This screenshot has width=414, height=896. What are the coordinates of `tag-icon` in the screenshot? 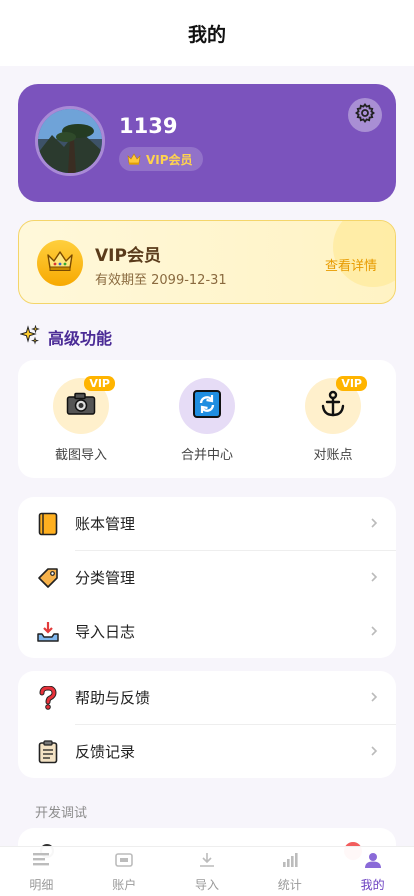 It's located at (48, 578).